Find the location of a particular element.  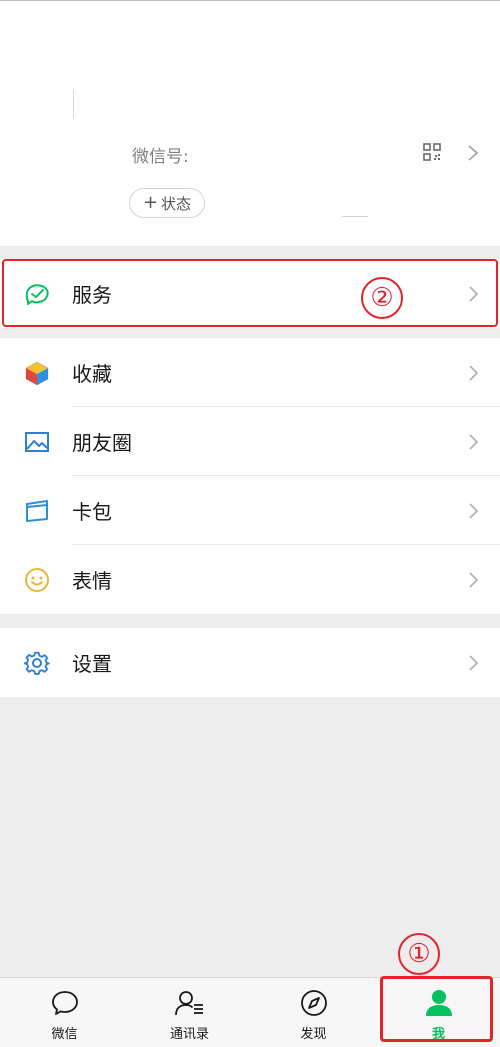

services-group: 服务 is located at coordinates (250, 293).